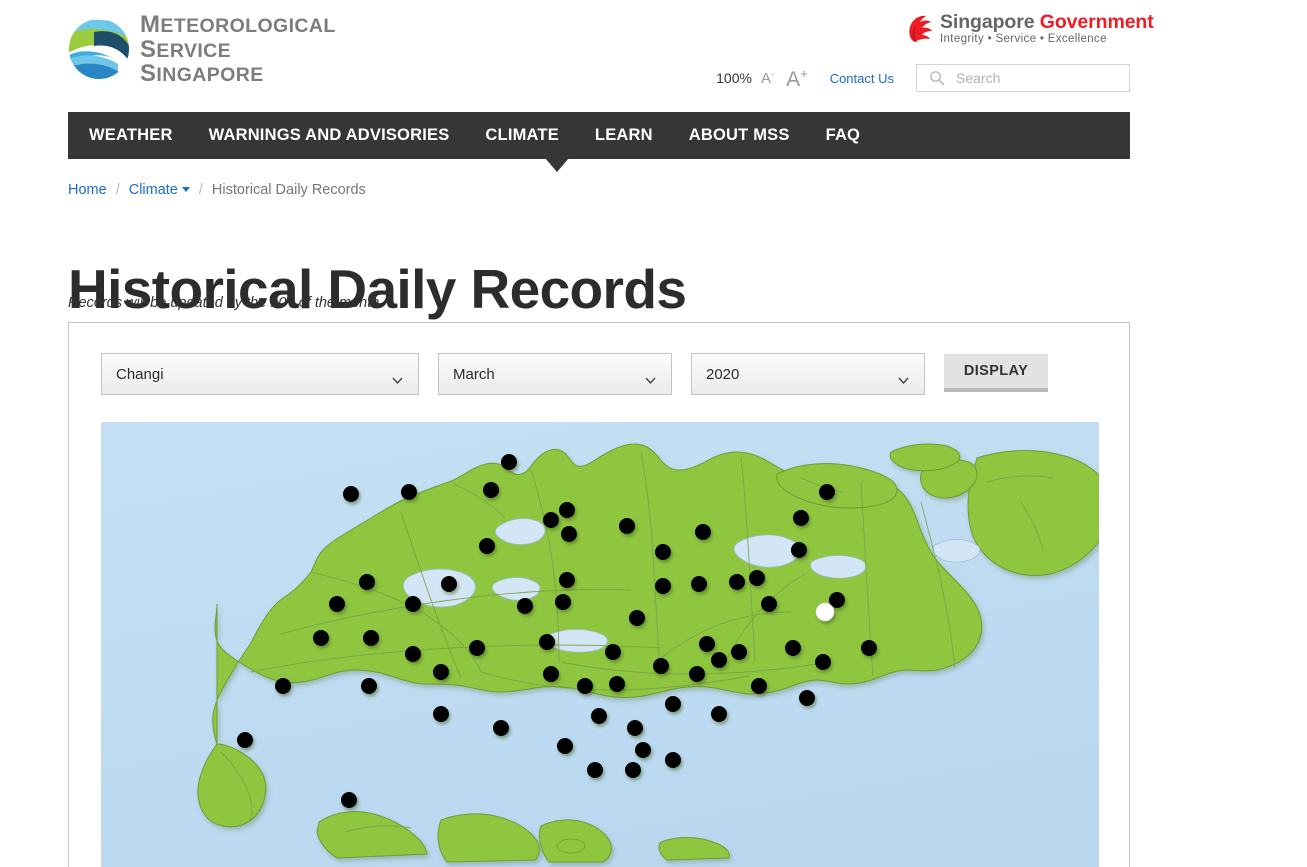 The height and width of the screenshot is (867, 1307). What do you see at coordinates (920, 29) in the screenshot?
I see `merlion-crest-icon` at bounding box center [920, 29].